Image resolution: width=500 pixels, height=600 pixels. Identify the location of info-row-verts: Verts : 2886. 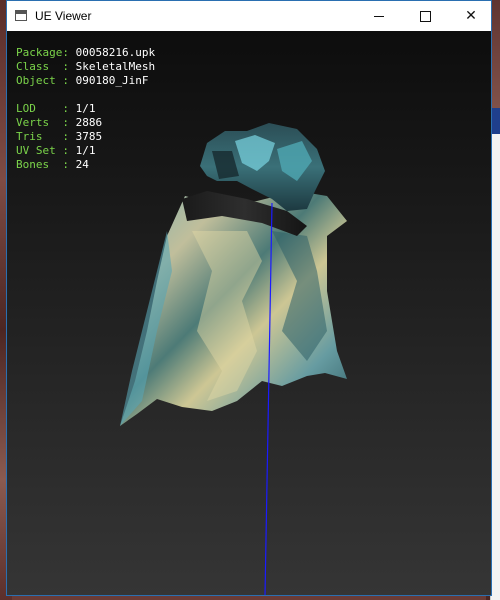
(59, 122).